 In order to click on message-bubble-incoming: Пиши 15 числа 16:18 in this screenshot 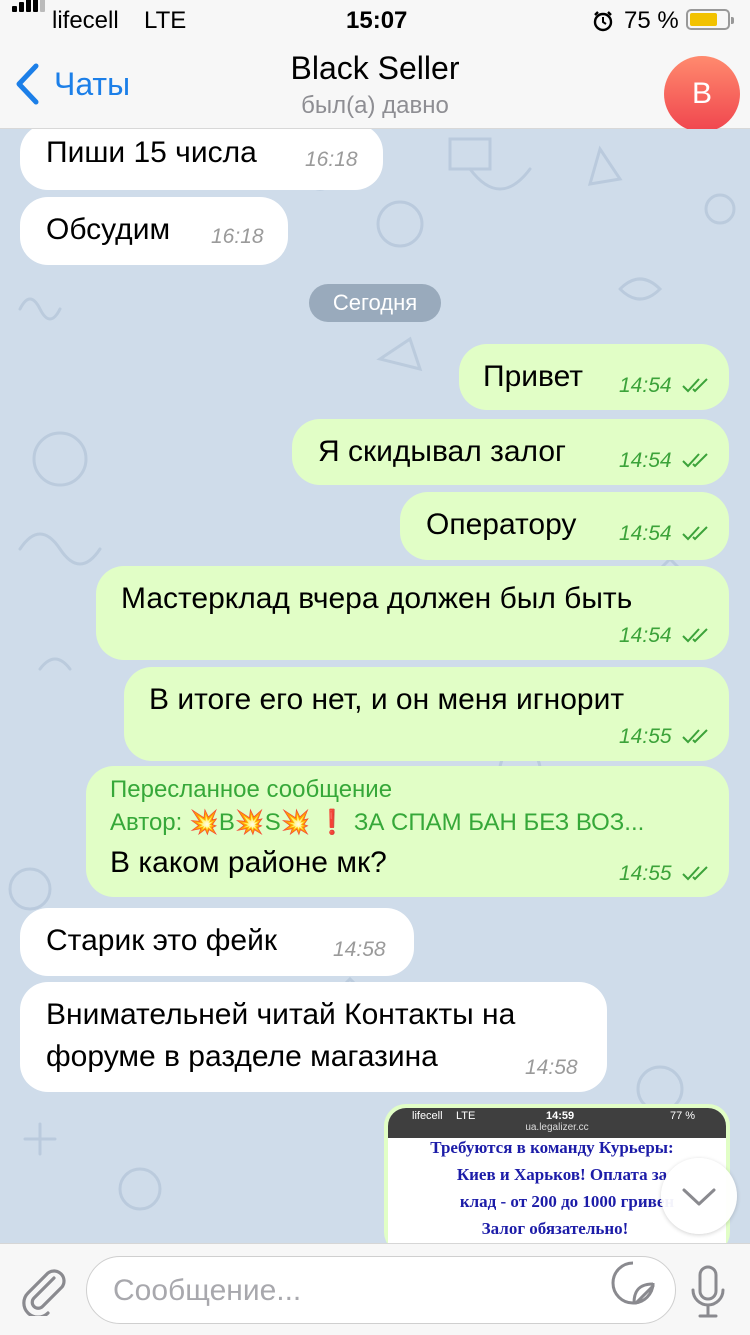, I will do `click(201, 159)`.